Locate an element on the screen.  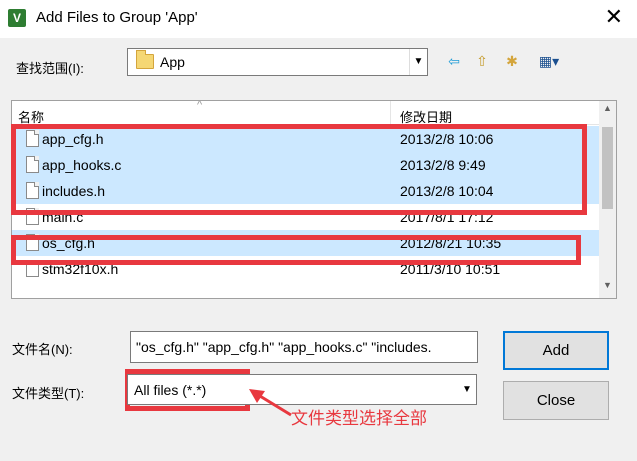
close-icon: ✕ is located at coordinates (614, 17).